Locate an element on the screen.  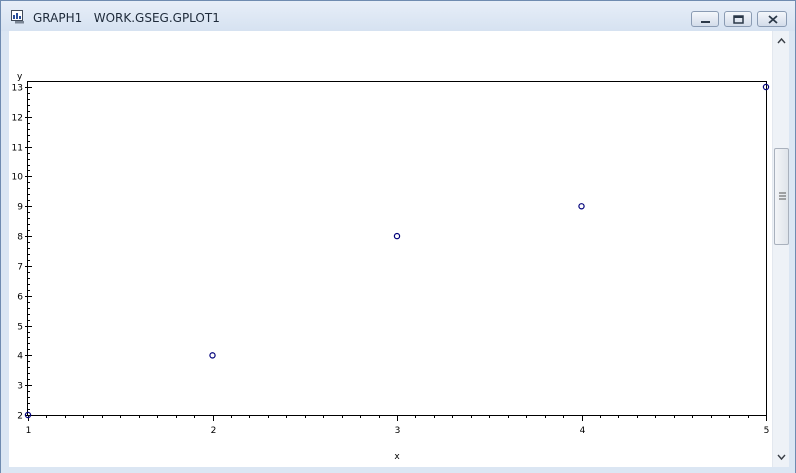
x-tick-label: 5 is located at coordinates (767, 431).